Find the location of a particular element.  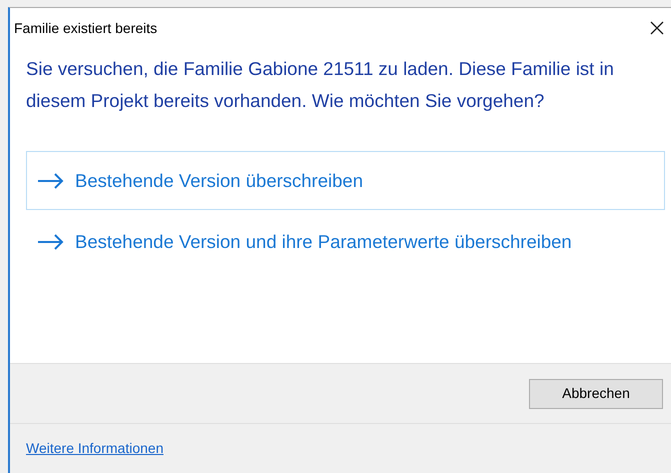

window-title: Familie existiert bereits is located at coordinates (86, 28).